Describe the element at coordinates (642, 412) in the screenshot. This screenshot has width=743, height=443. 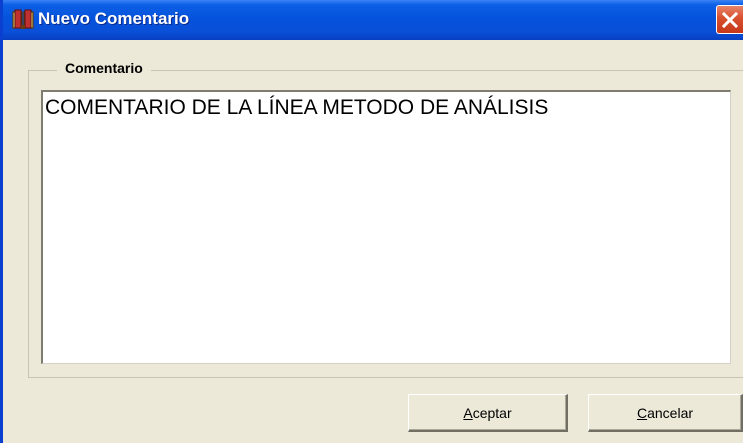
I see `cancel-mnemonic: C` at that location.